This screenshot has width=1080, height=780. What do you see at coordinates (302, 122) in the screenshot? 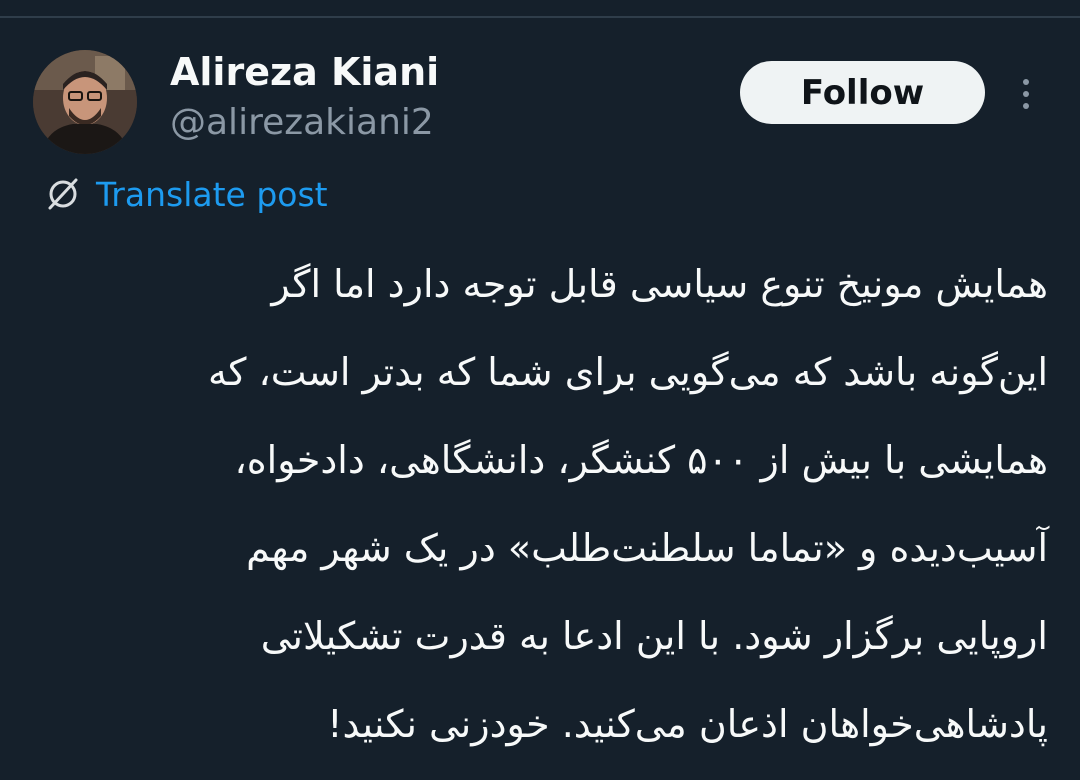
I see `author-handle: @alirezakiani2` at bounding box center [302, 122].